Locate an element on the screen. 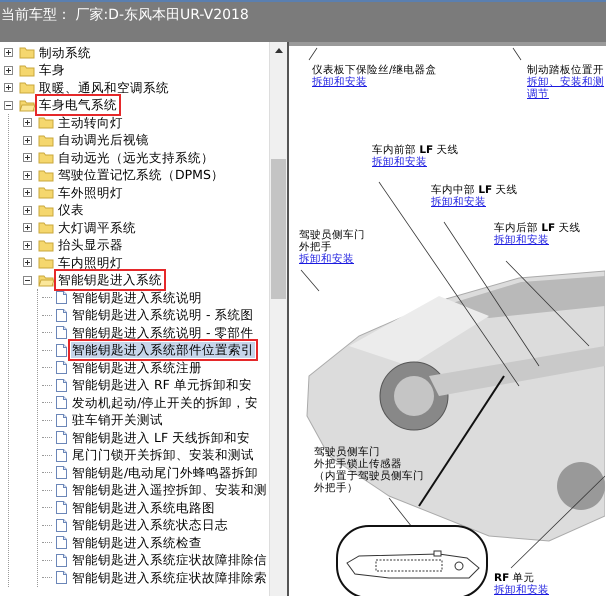  callout-label: 制动踏板位置开 is located at coordinates (565, 70).